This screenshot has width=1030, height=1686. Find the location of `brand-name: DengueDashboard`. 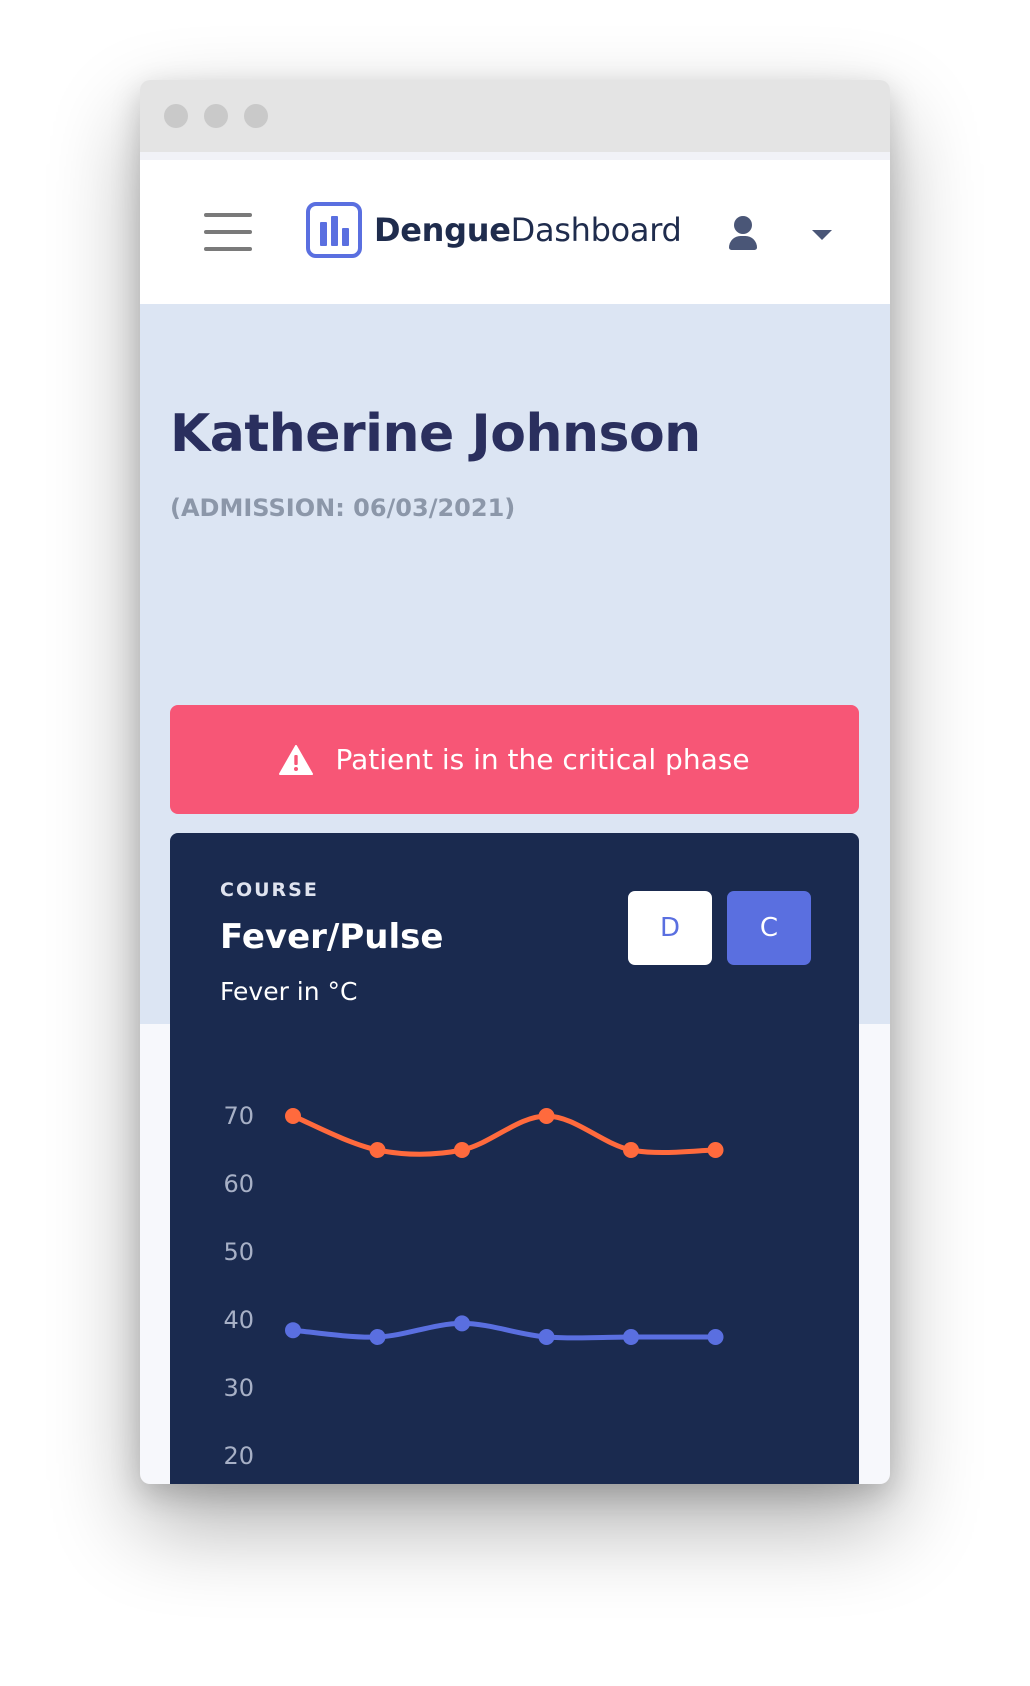

brand-name: DengueDashboard is located at coordinates (528, 230).